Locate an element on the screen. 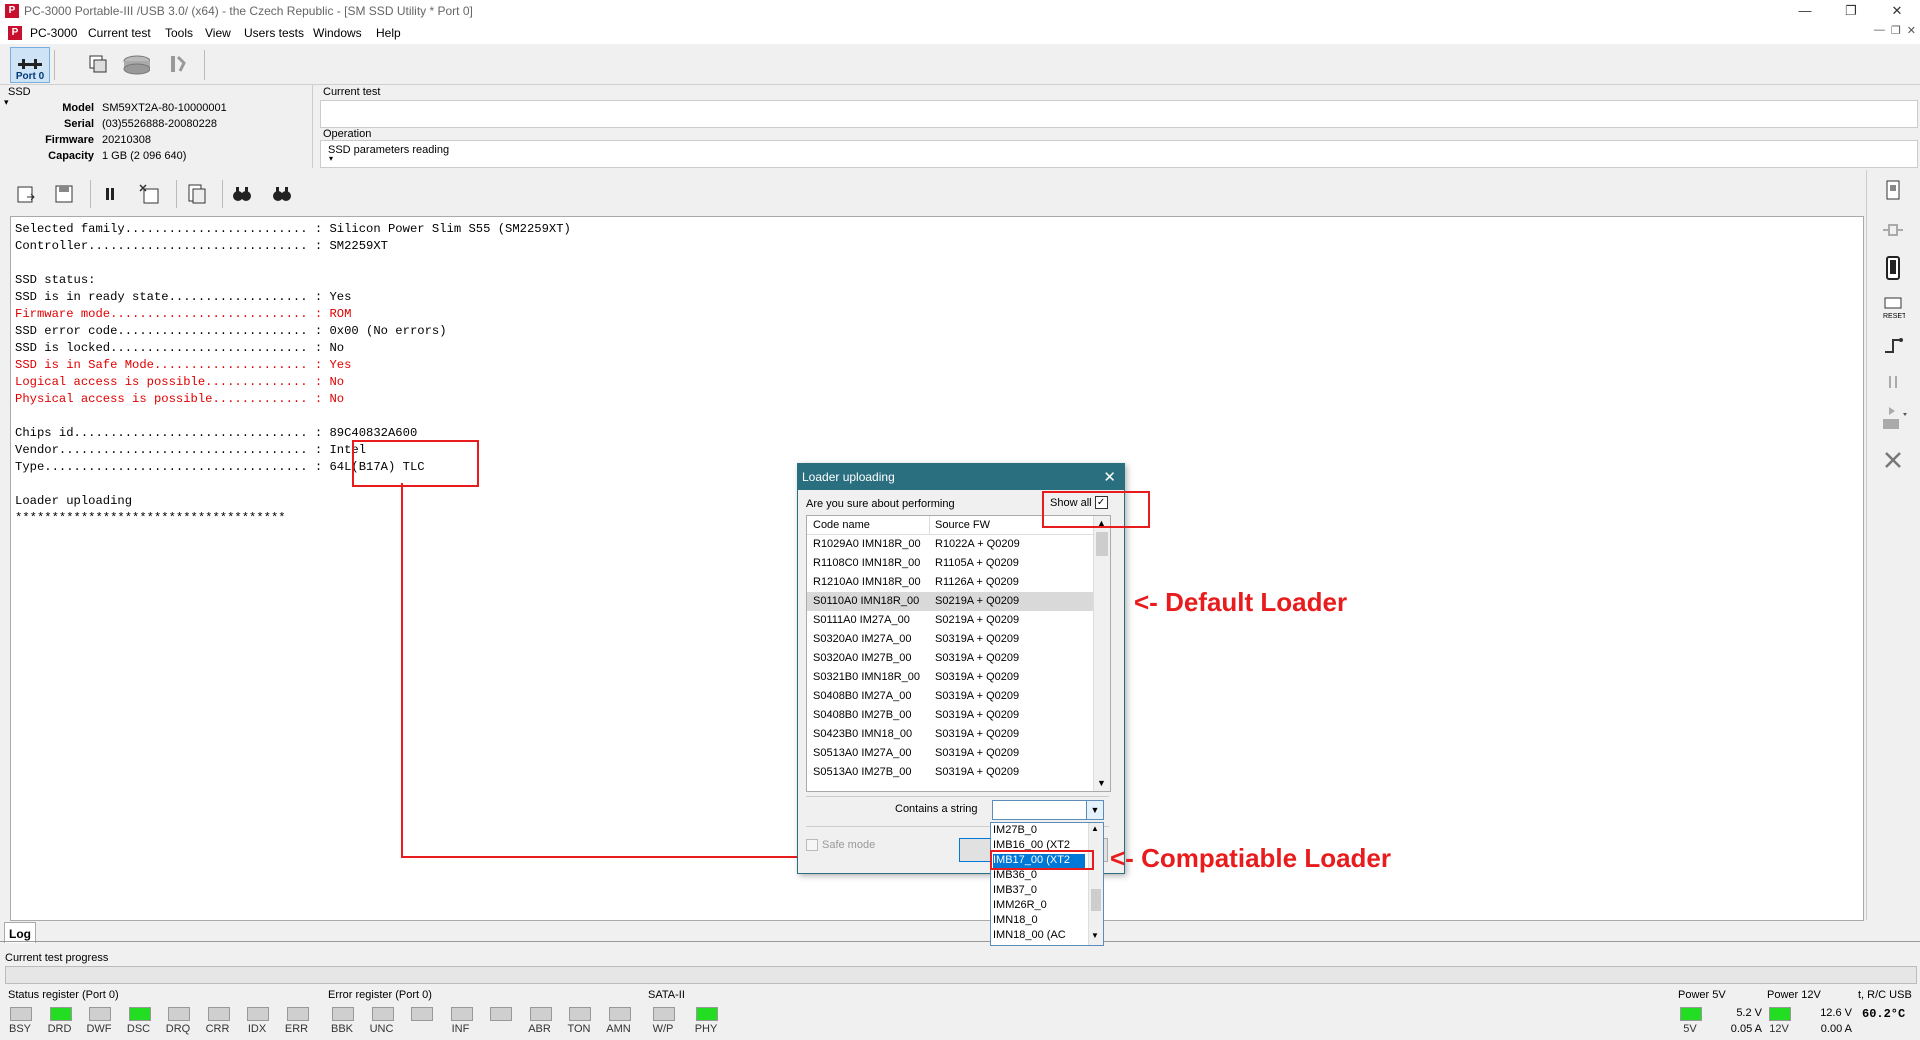 This screenshot has width=1920, height=1040. mdi-restore-button: ❐ is located at coordinates (1896, 30).